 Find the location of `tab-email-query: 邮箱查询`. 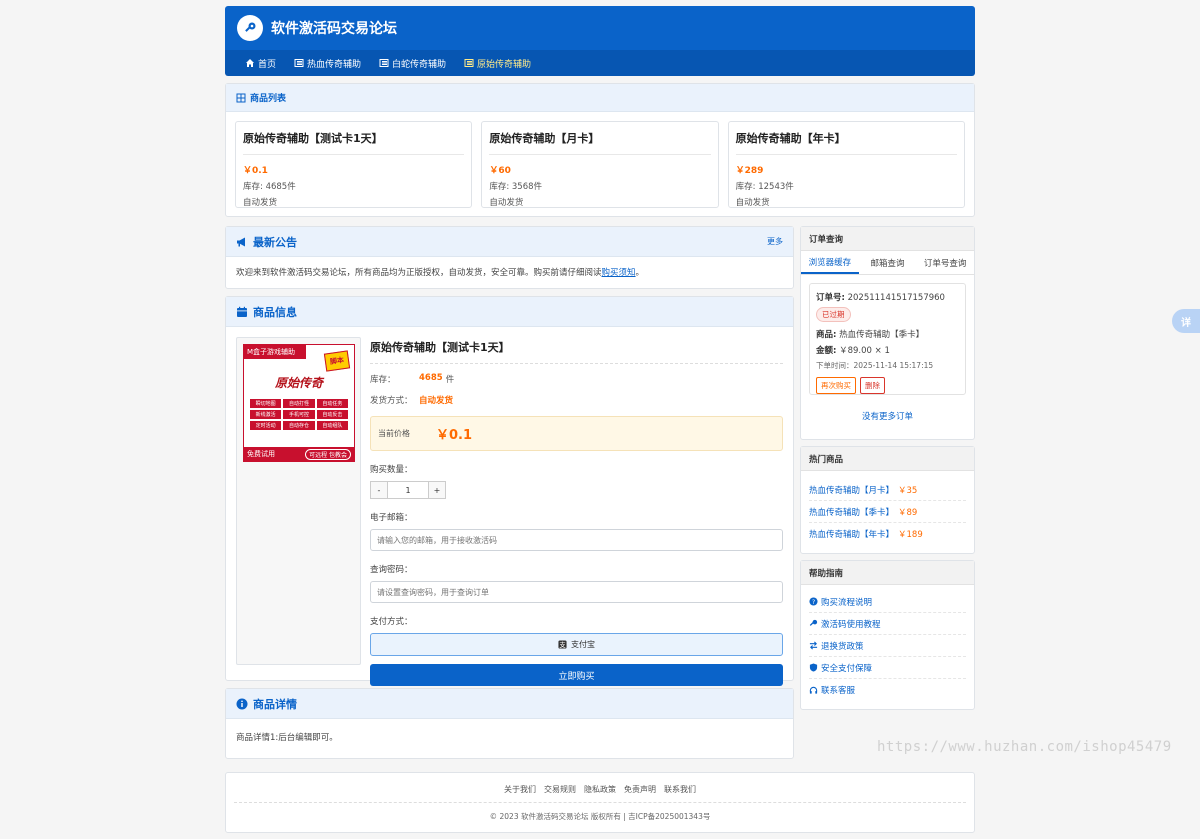

tab-email-query: 邮箱查询 is located at coordinates (888, 262).